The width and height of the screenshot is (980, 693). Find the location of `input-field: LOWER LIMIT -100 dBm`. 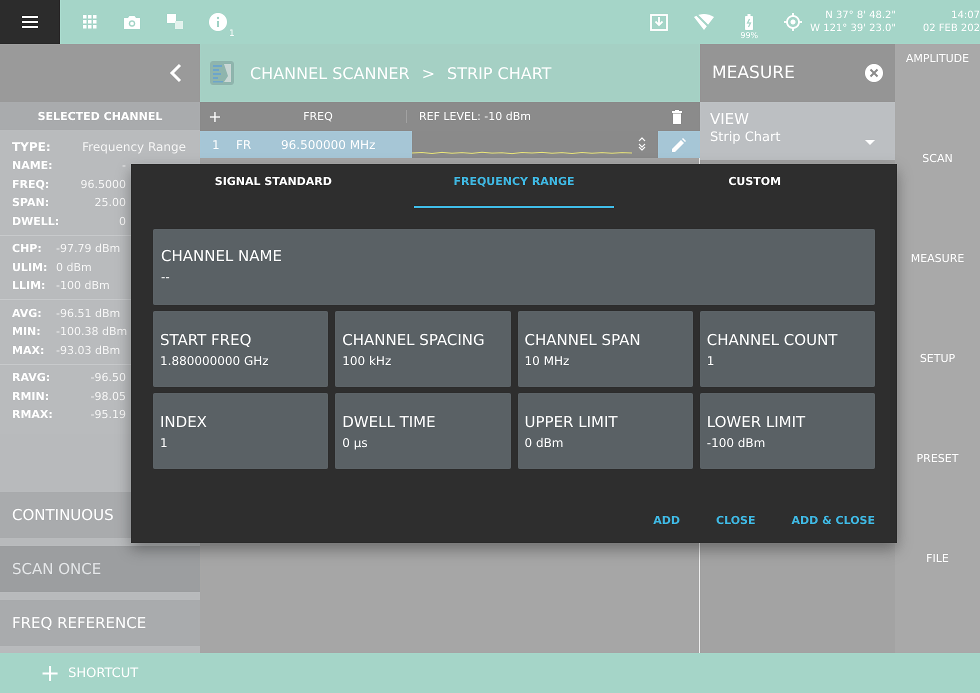

input-field: LOWER LIMIT -100 dBm is located at coordinates (787, 431).